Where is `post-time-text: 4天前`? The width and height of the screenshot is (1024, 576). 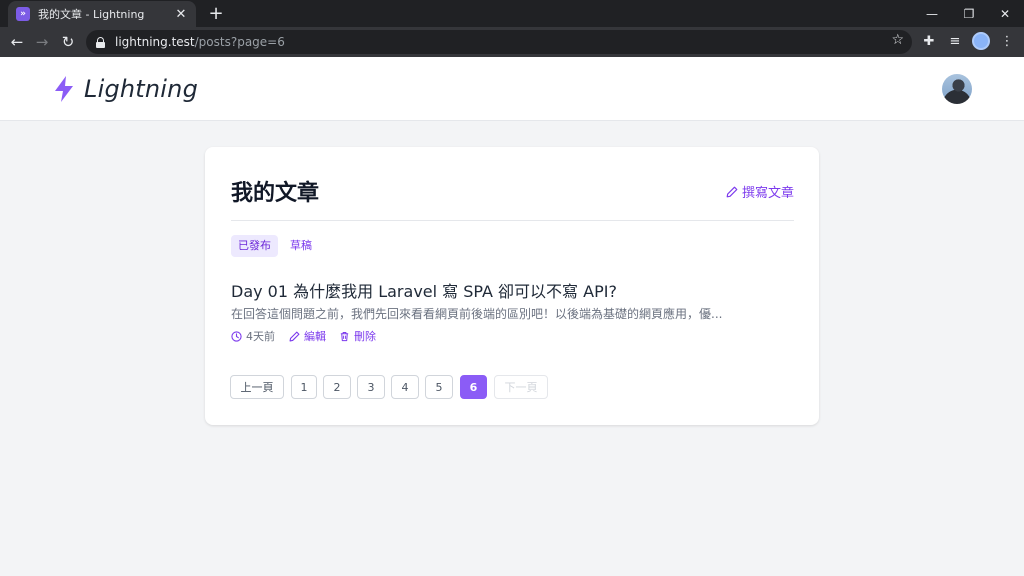 post-time-text: 4天前 is located at coordinates (260, 336).